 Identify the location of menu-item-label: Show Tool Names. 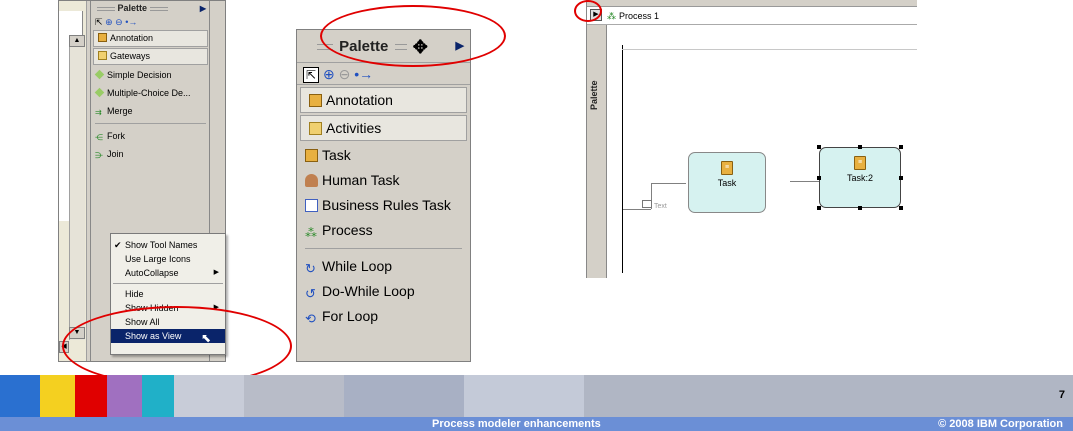
(161, 245).